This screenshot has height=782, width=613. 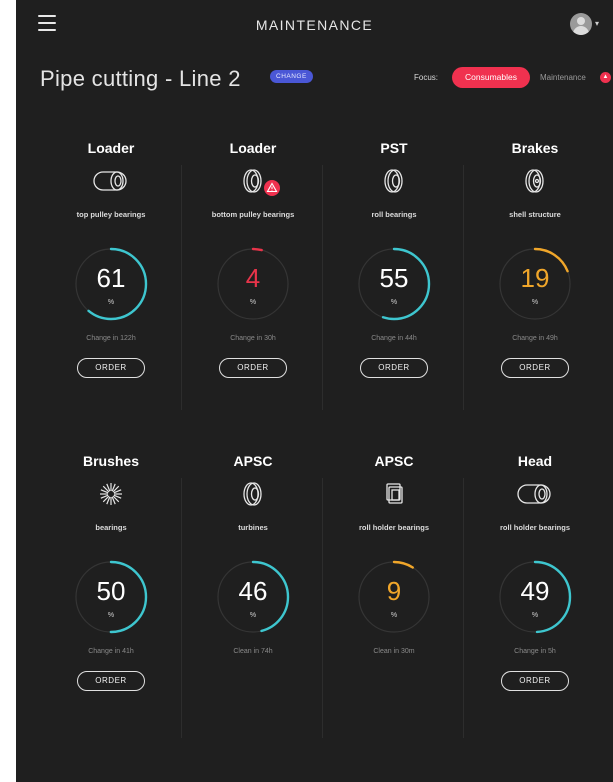 I want to click on machine-name: Brushes, so click(x=111, y=461).